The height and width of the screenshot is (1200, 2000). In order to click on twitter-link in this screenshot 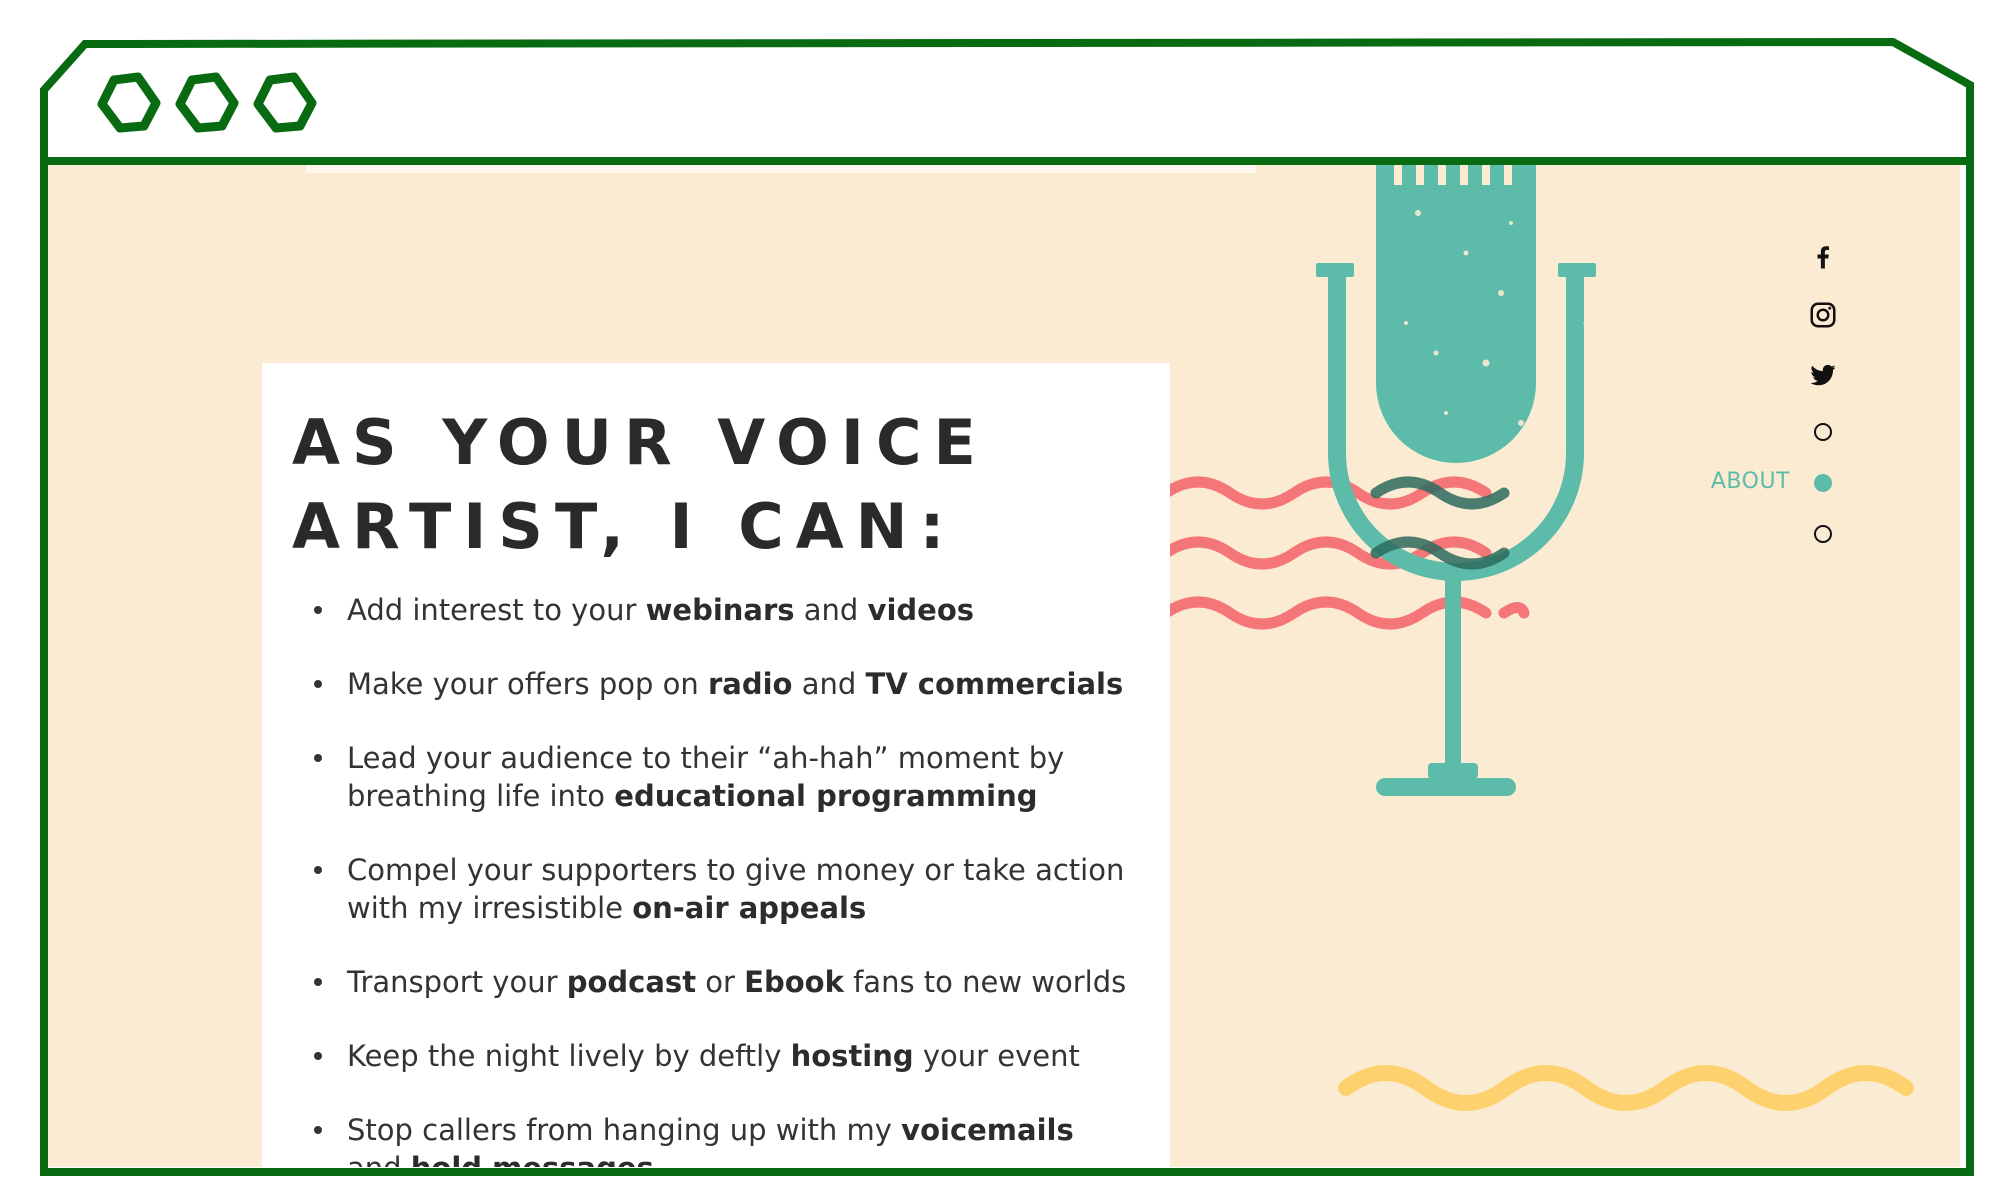, I will do `click(1823, 375)`.